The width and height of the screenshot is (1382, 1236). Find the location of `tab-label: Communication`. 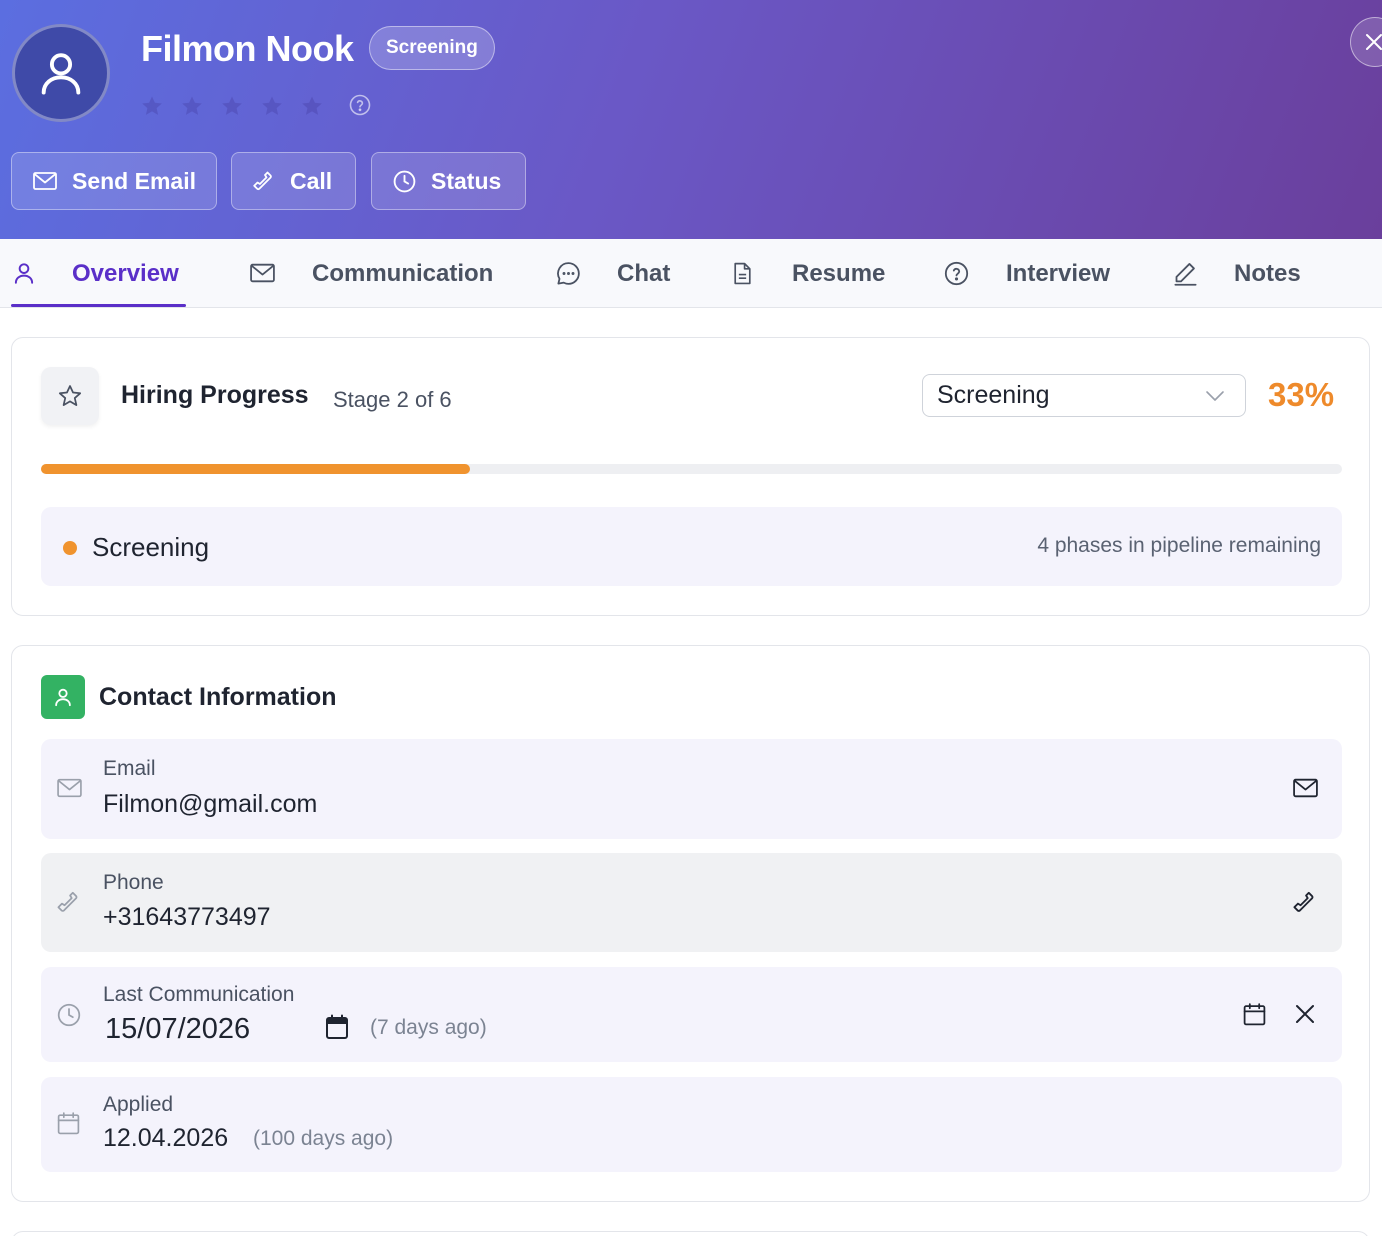

tab-label: Communication is located at coordinates (403, 273).